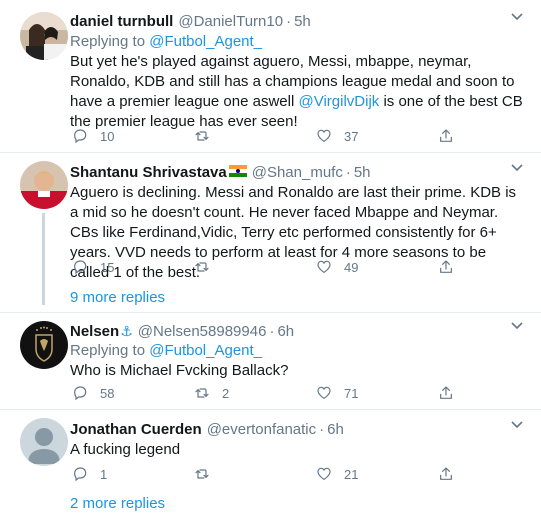 Image resolution: width=541 pixels, height=523 pixels. What do you see at coordinates (375, 474) in the screenshot?
I see `like-button: 21` at bounding box center [375, 474].